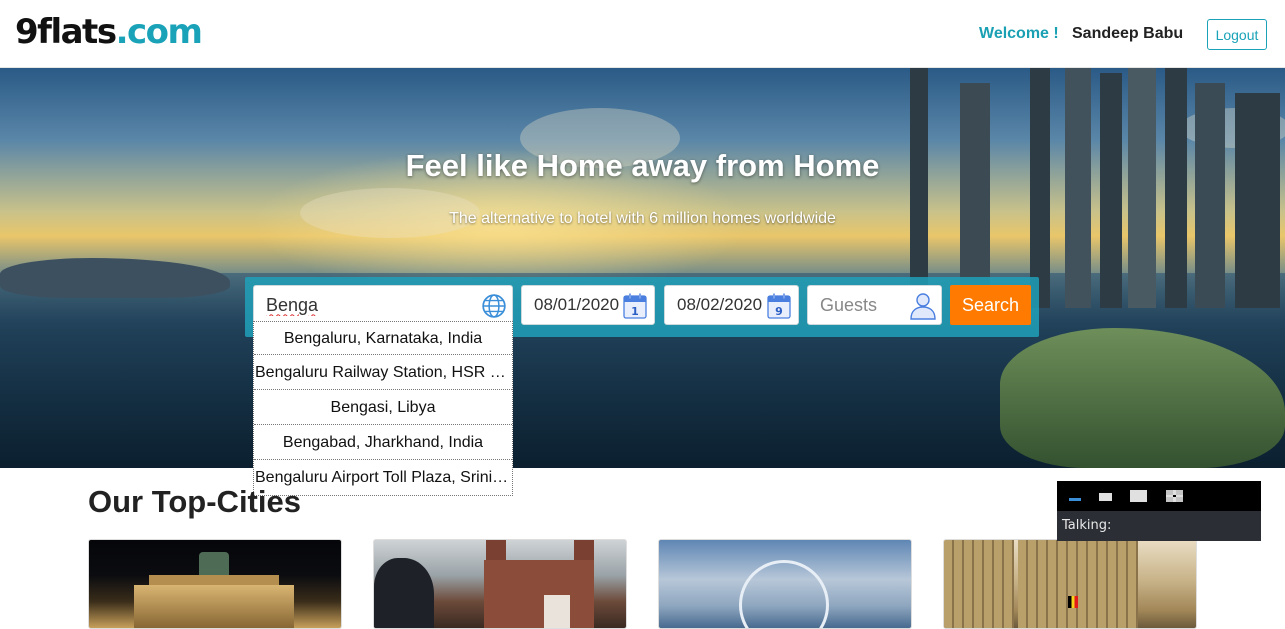  Describe the element at coordinates (1138, 496) in the screenshot. I see `large-window-icon` at that location.